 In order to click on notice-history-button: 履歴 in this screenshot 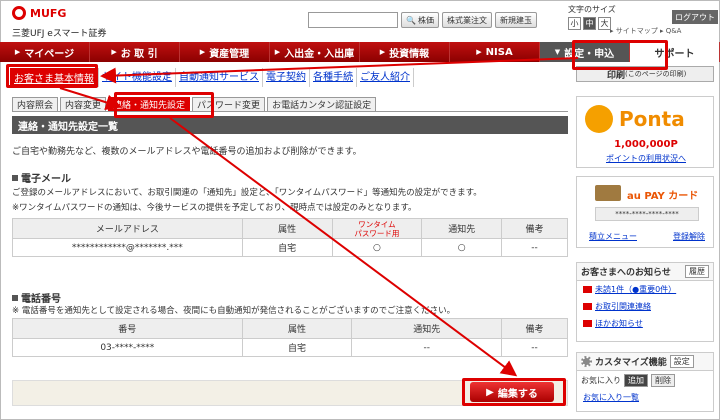, I will do `click(697, 271)`.